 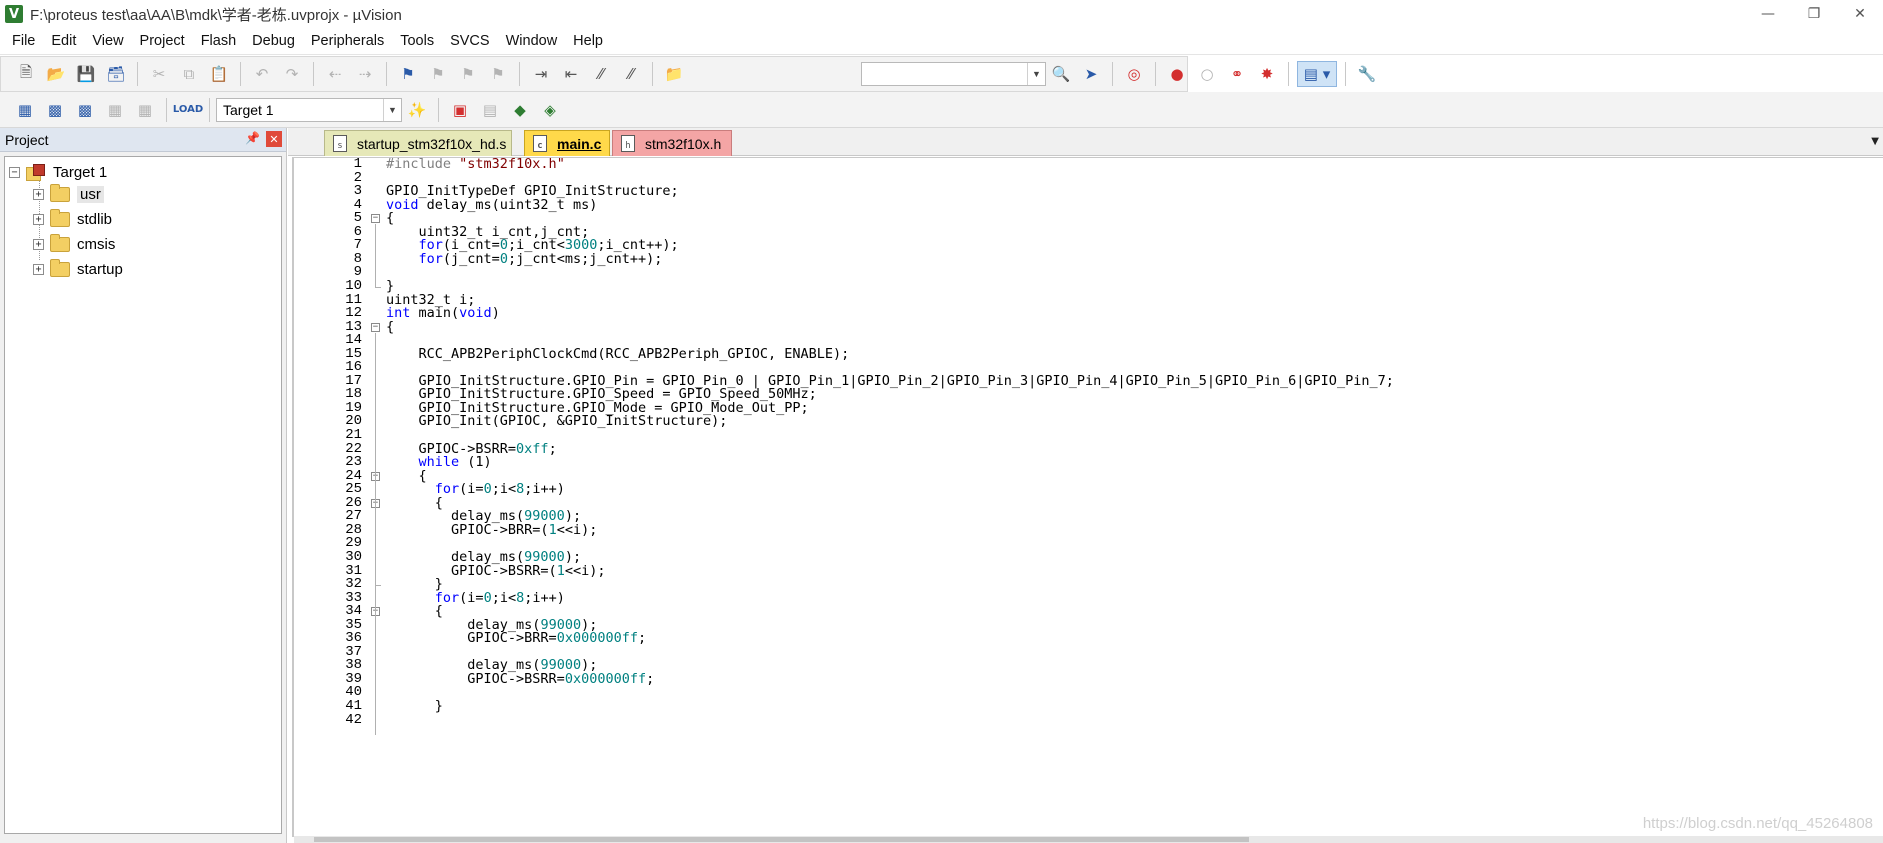 I want to click on tree-item-target: − Target 1, so click(x=58, y=172).